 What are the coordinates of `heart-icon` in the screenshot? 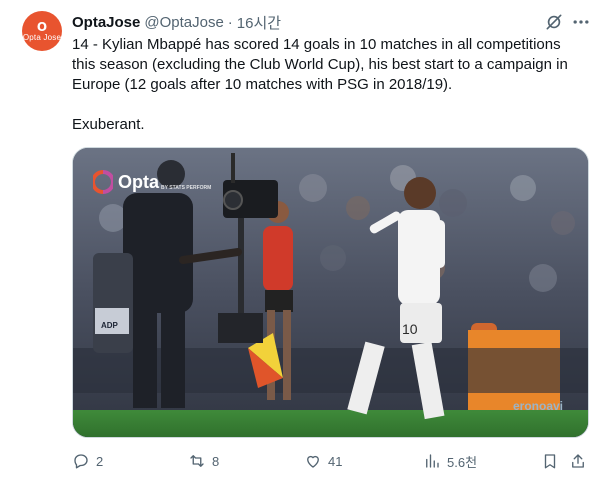 It's located at (313, 461).